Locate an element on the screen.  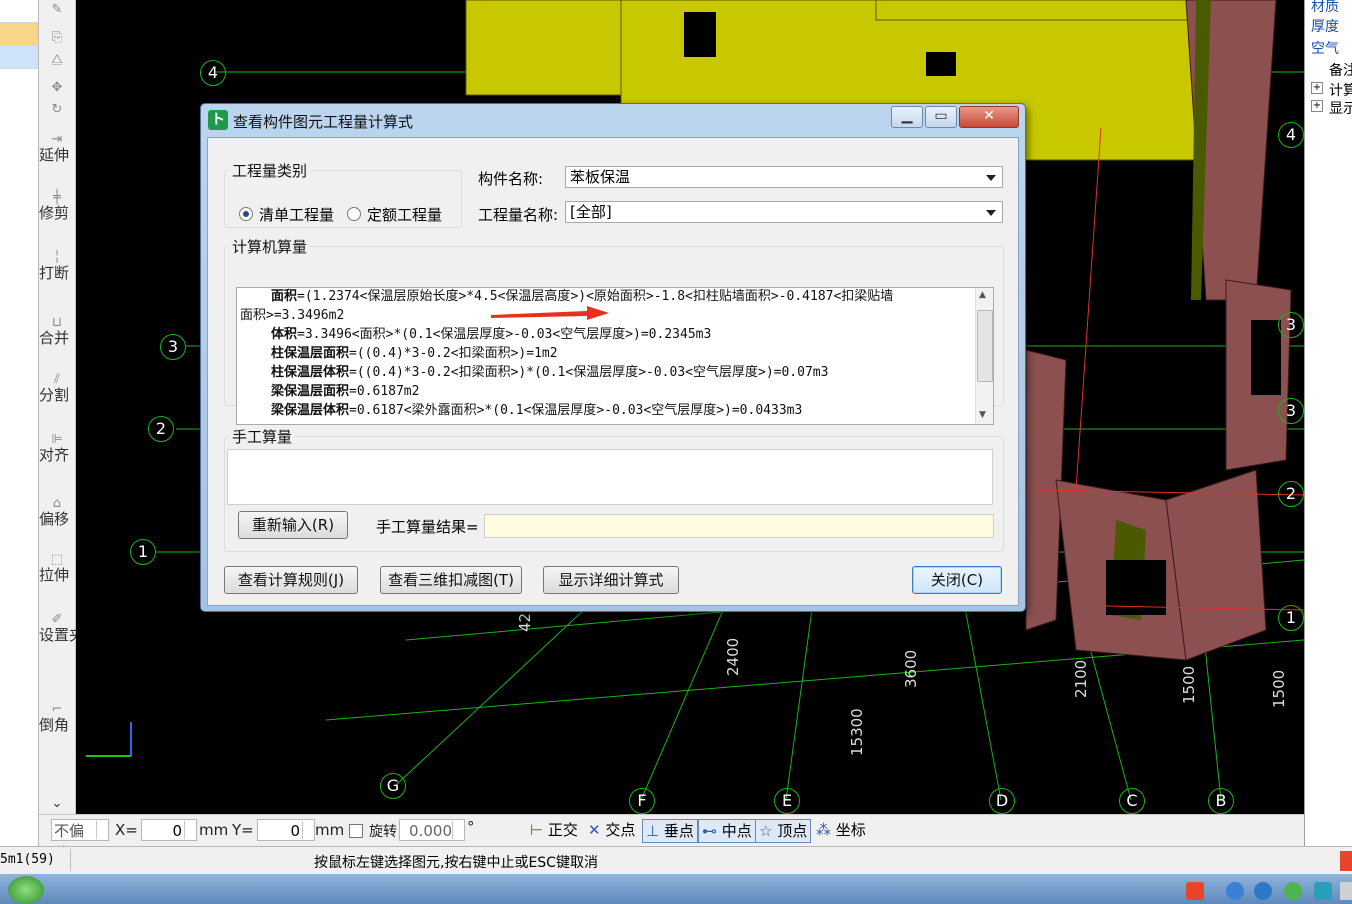
y-input: 0 is located at coordinates (286, 830).